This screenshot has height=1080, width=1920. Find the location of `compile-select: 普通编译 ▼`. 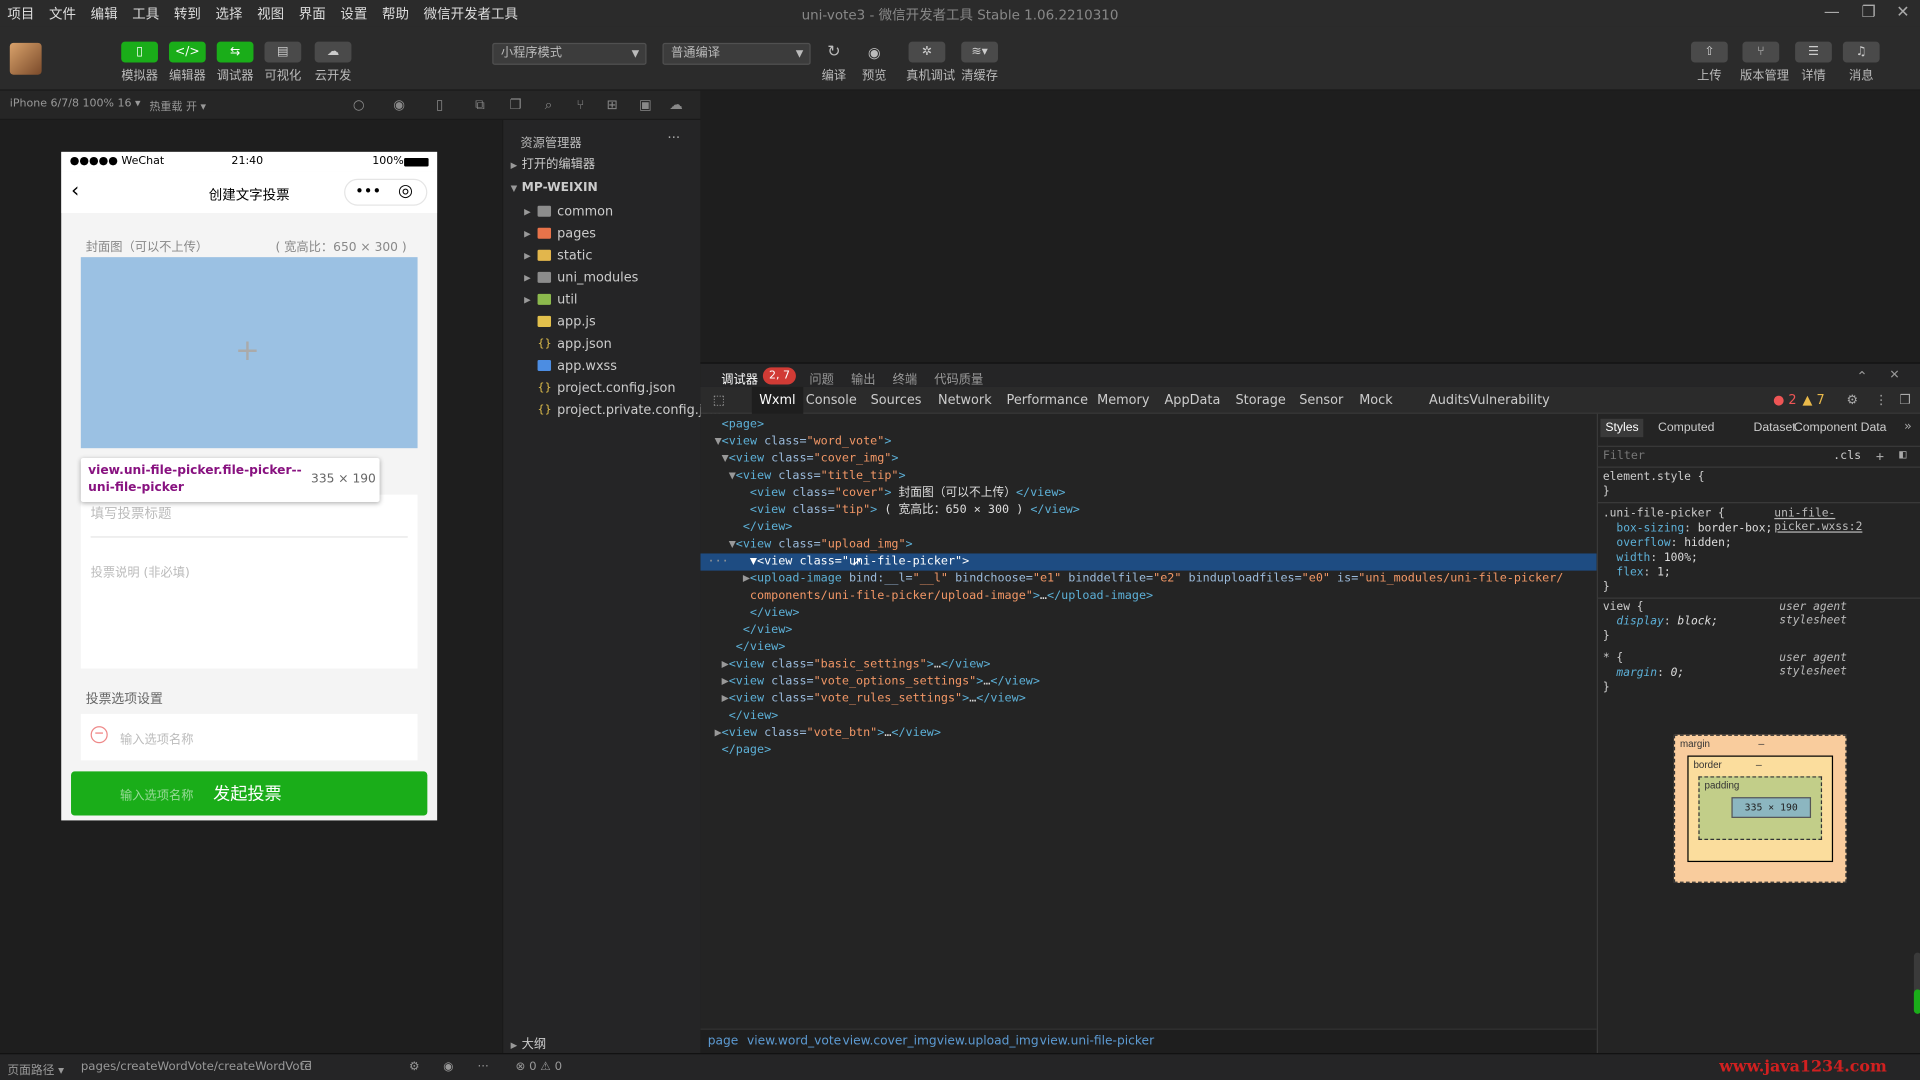

compile-select: 普通编译 ▼ is located at coordinates (736, 53).